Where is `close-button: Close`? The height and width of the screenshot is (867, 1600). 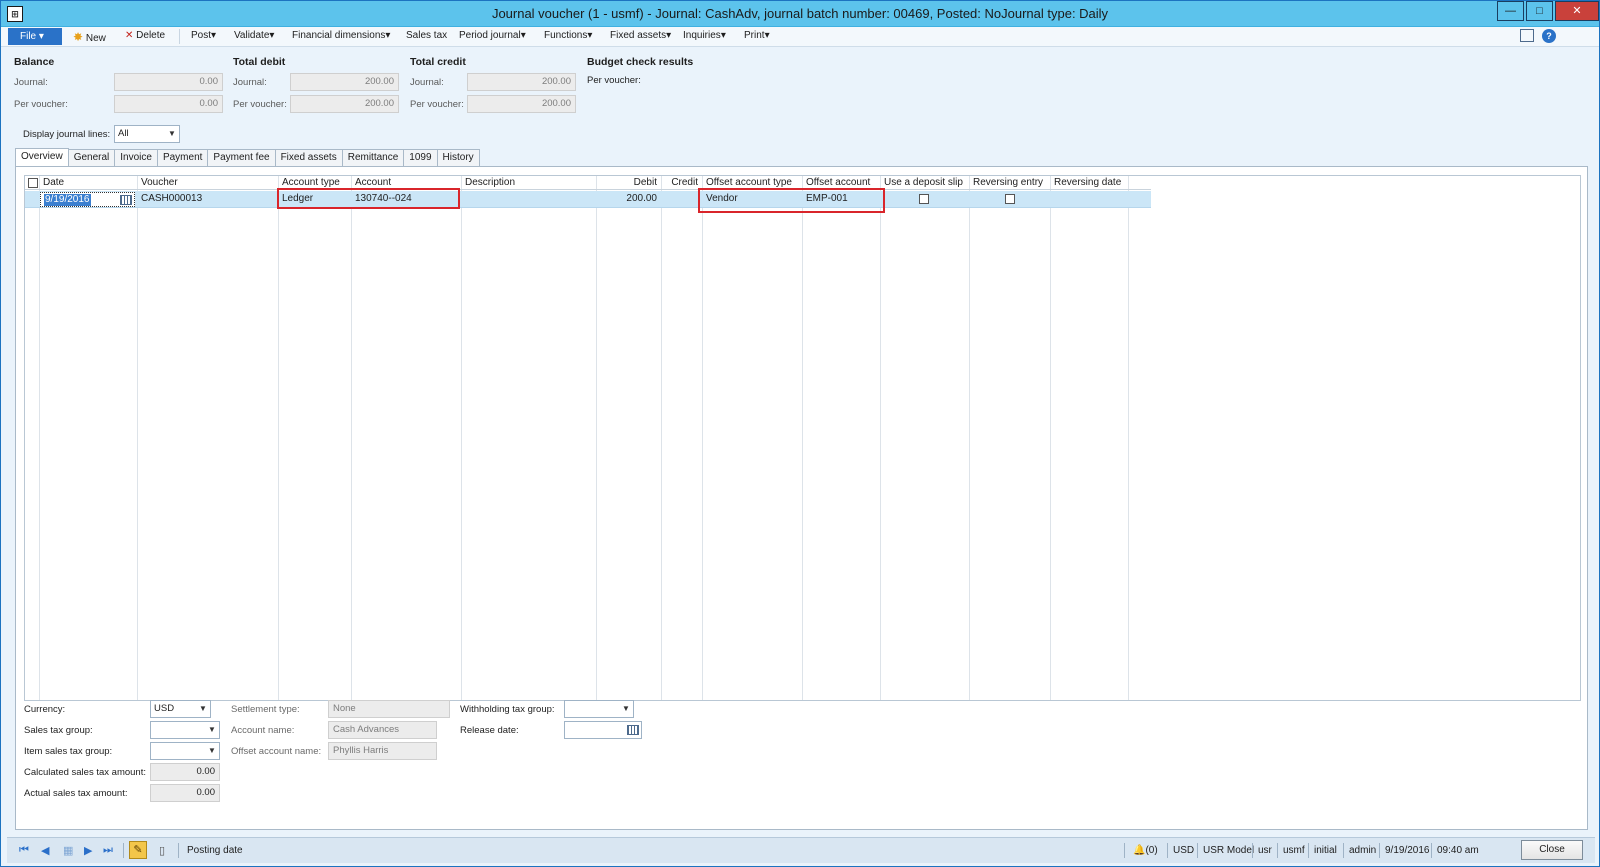
close-button: Close is located at coordinates (1552, 850).